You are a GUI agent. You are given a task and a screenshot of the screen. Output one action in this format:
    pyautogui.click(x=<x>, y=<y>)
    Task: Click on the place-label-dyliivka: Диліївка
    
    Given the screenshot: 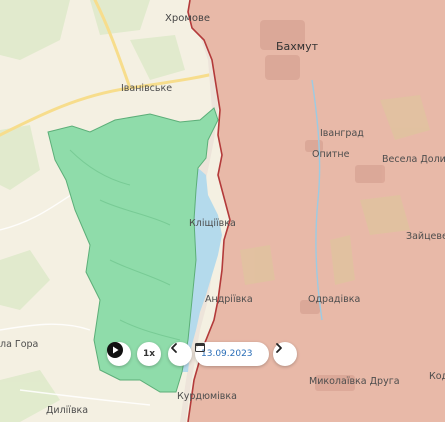 What is the action you would take?
    pyautogui.click(x=67, y=410)
    